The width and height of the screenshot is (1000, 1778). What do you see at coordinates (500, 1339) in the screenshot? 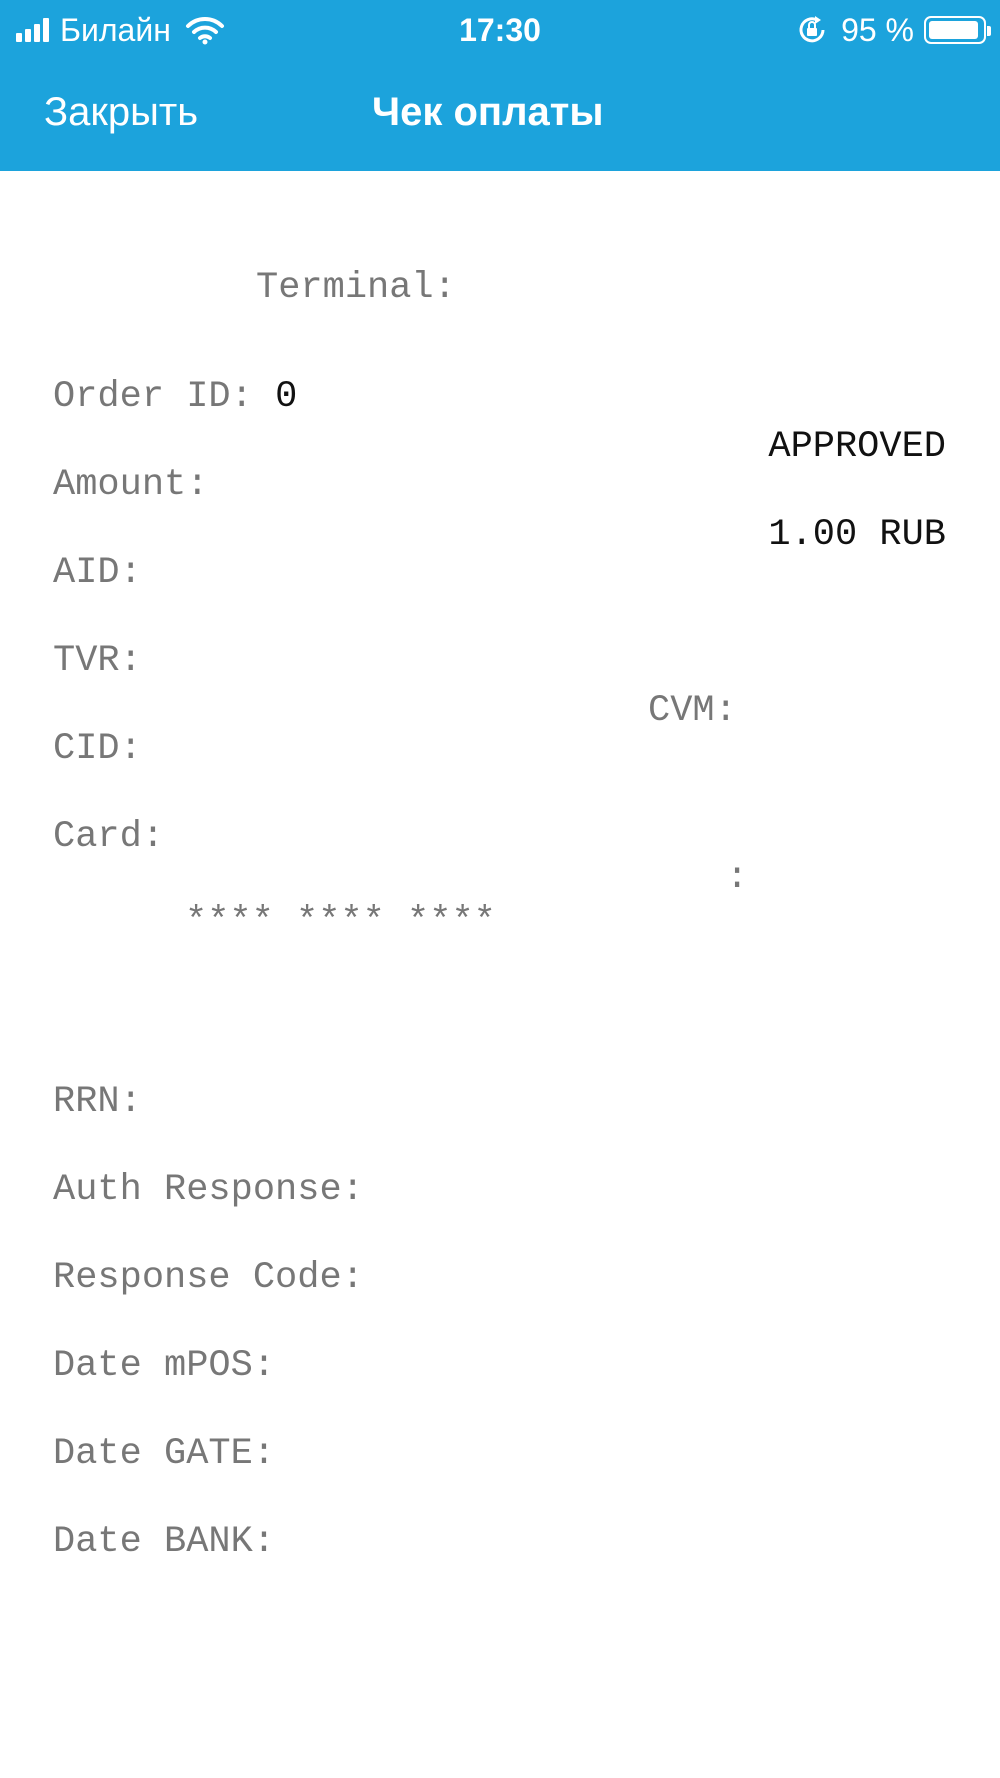
I see `date-mpos-row: Date mPOS:` at bounding box center [500, 1339].